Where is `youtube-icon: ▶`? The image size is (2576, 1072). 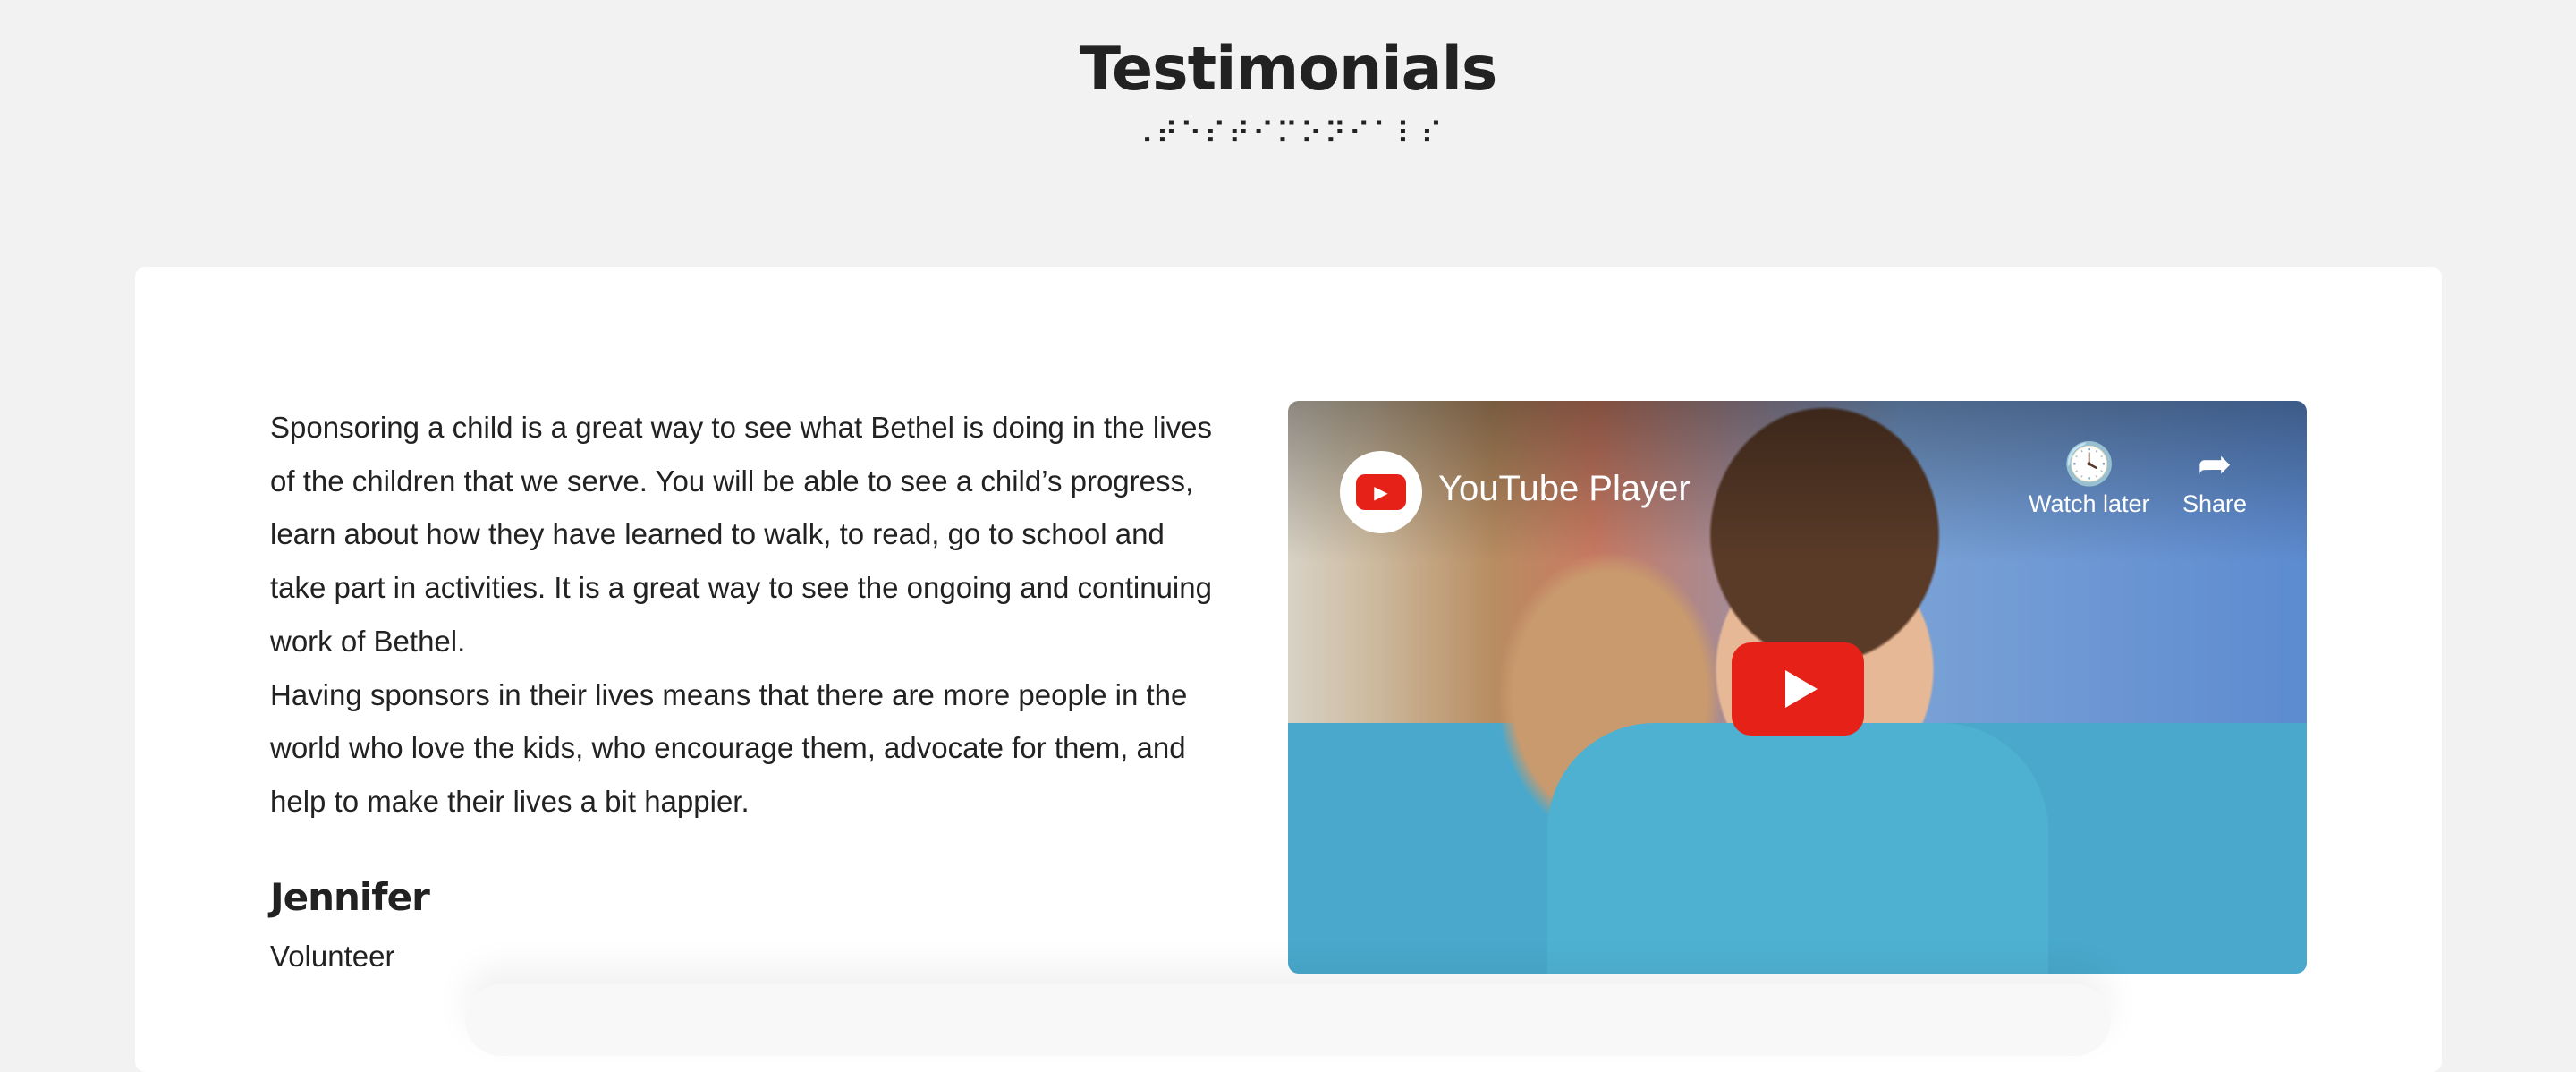 youtube-icon: ▶ is located at coordinates (1381, 492).